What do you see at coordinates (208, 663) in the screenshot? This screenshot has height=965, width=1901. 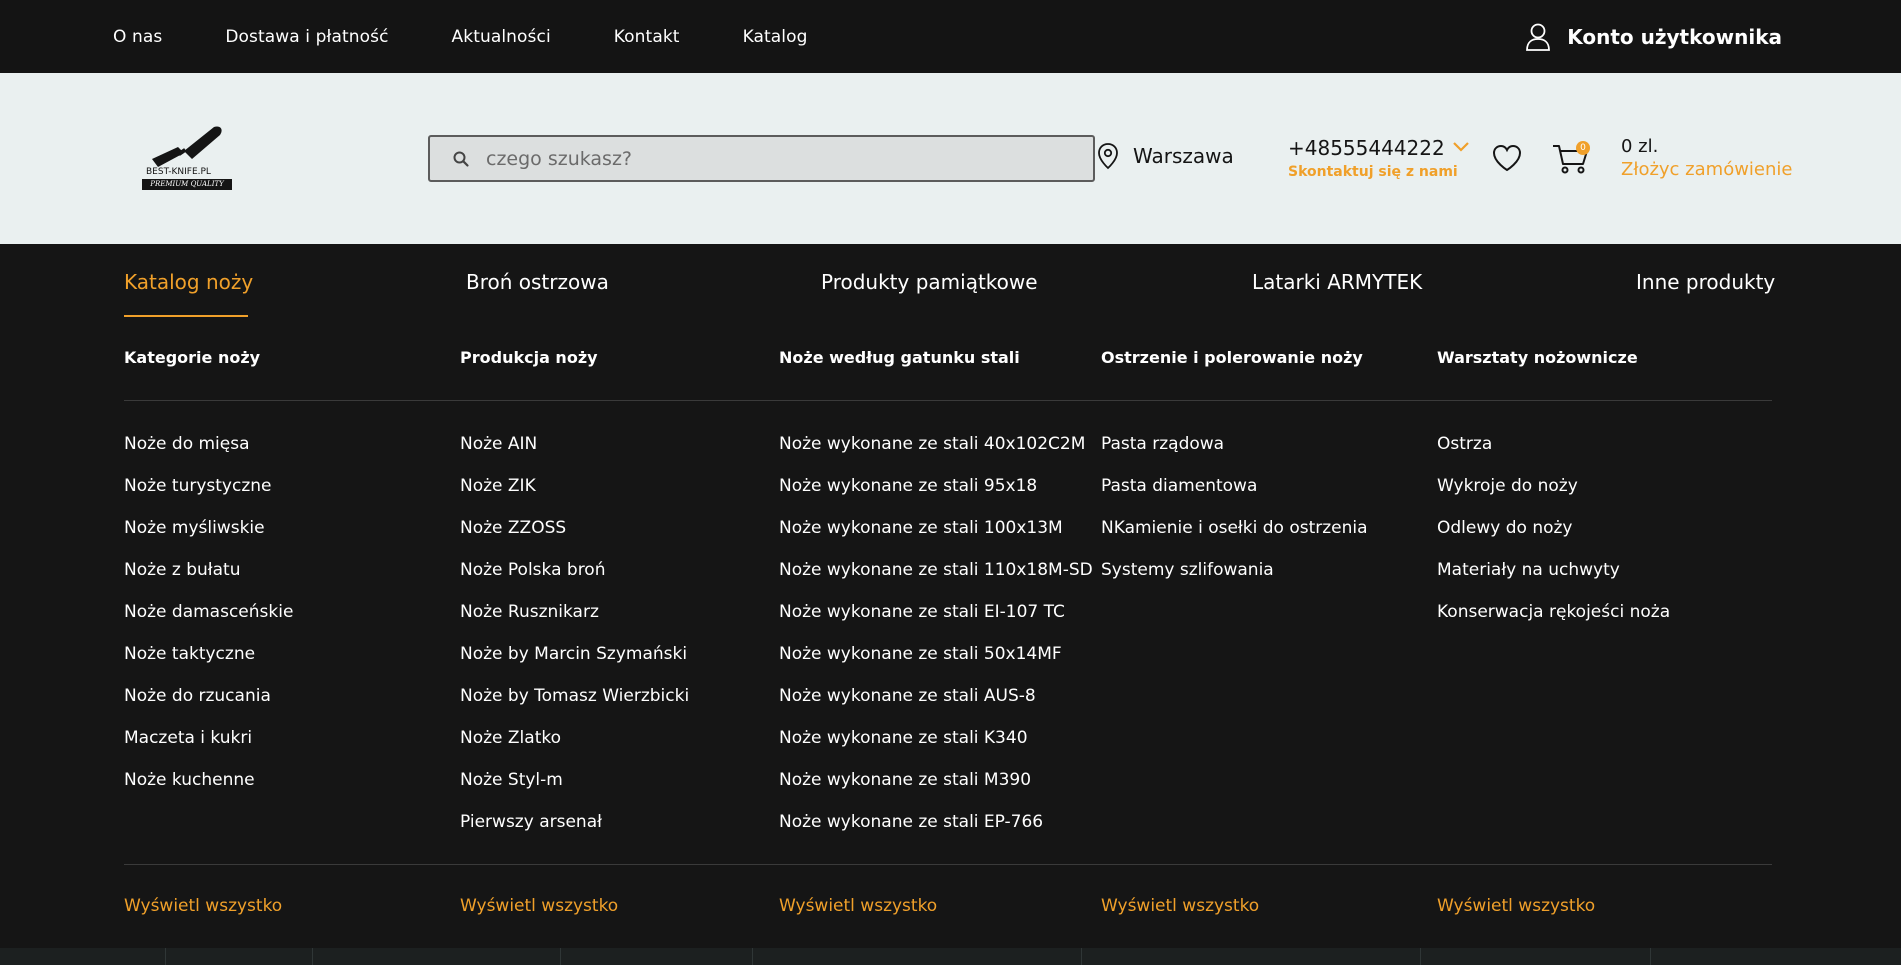 I see `menu-link: Noże taktyczne` at bounding box center [208, 663].